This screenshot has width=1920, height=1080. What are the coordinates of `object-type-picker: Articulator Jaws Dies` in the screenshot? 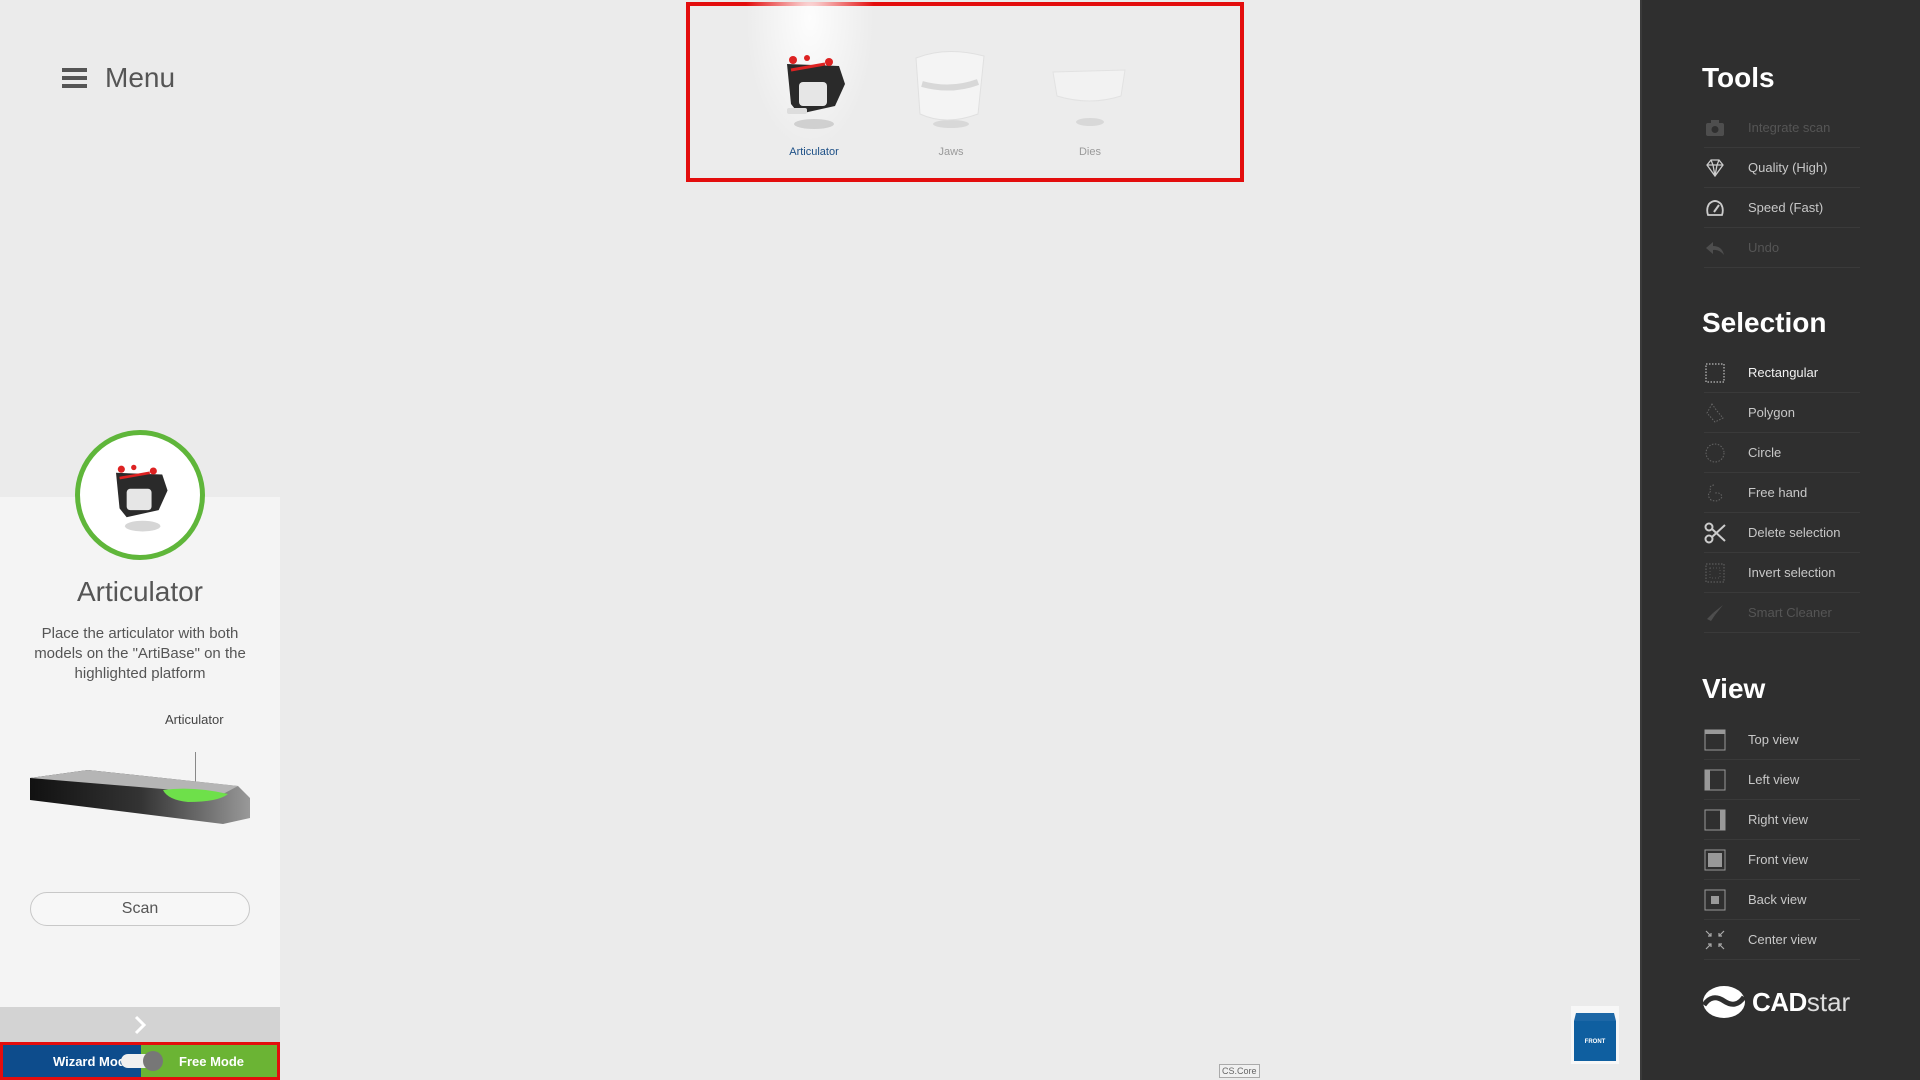 It's located at (965, 92).